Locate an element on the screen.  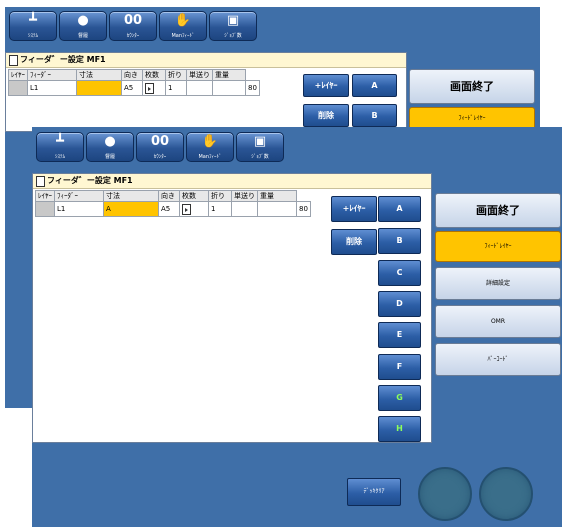
back-window-title: フィーダ゛ー設定 MF1 is located at coordinates (206, 60).